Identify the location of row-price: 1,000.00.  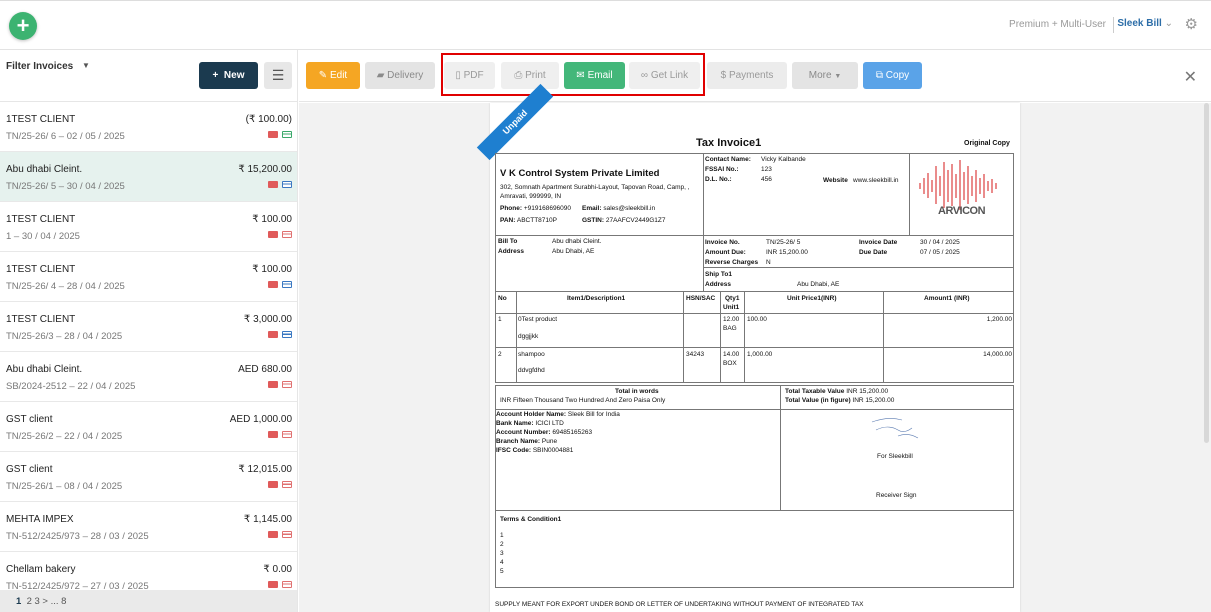
(760, 354).